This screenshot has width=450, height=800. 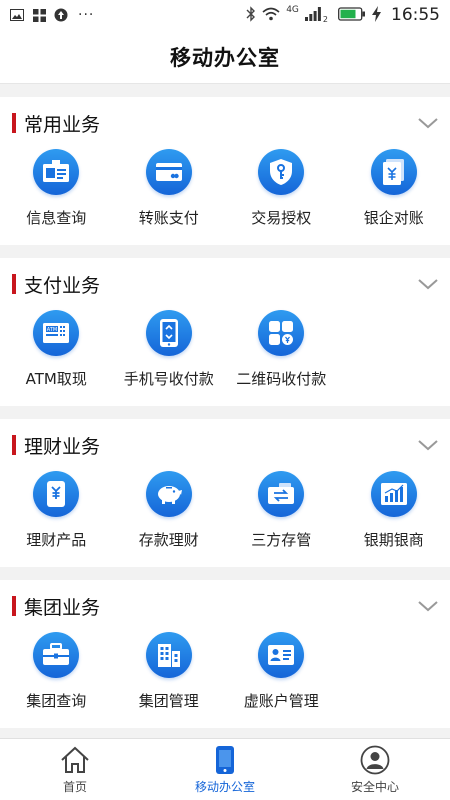 I want to click on account-card-icon, so click(x=281, y=655).